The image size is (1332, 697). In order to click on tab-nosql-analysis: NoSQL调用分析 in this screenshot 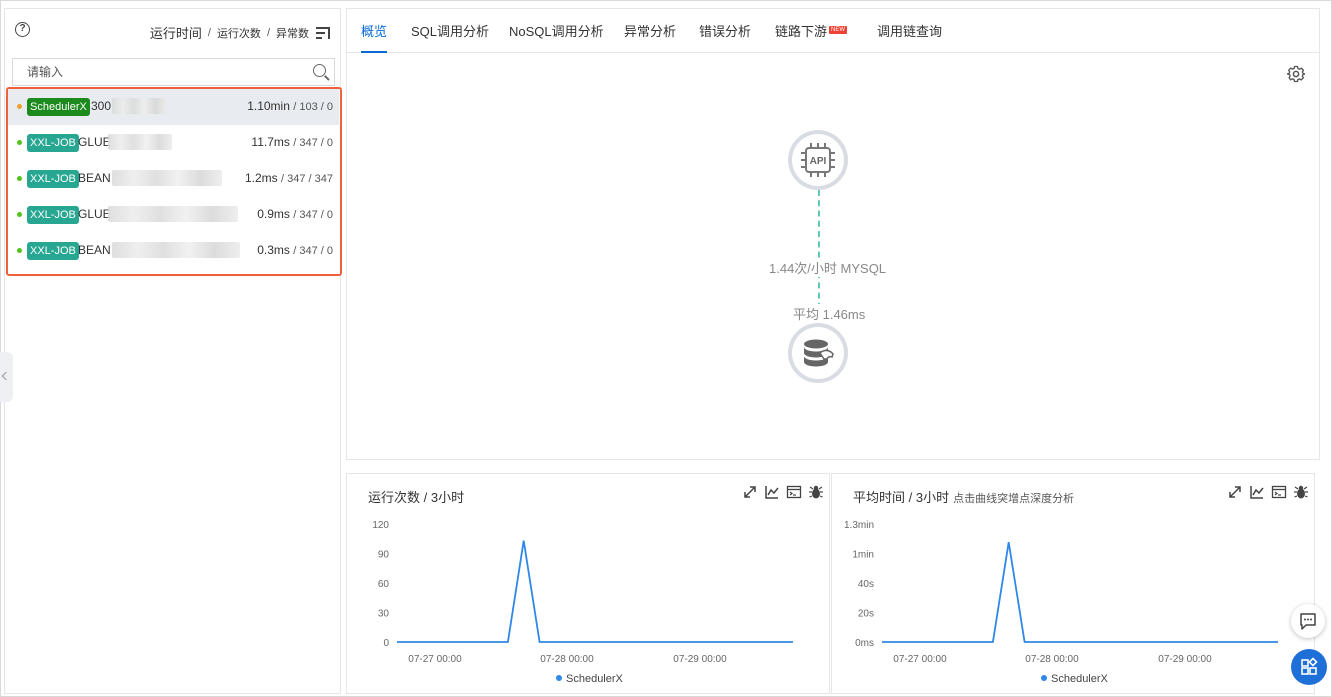, I will do `click(556, 31)`.